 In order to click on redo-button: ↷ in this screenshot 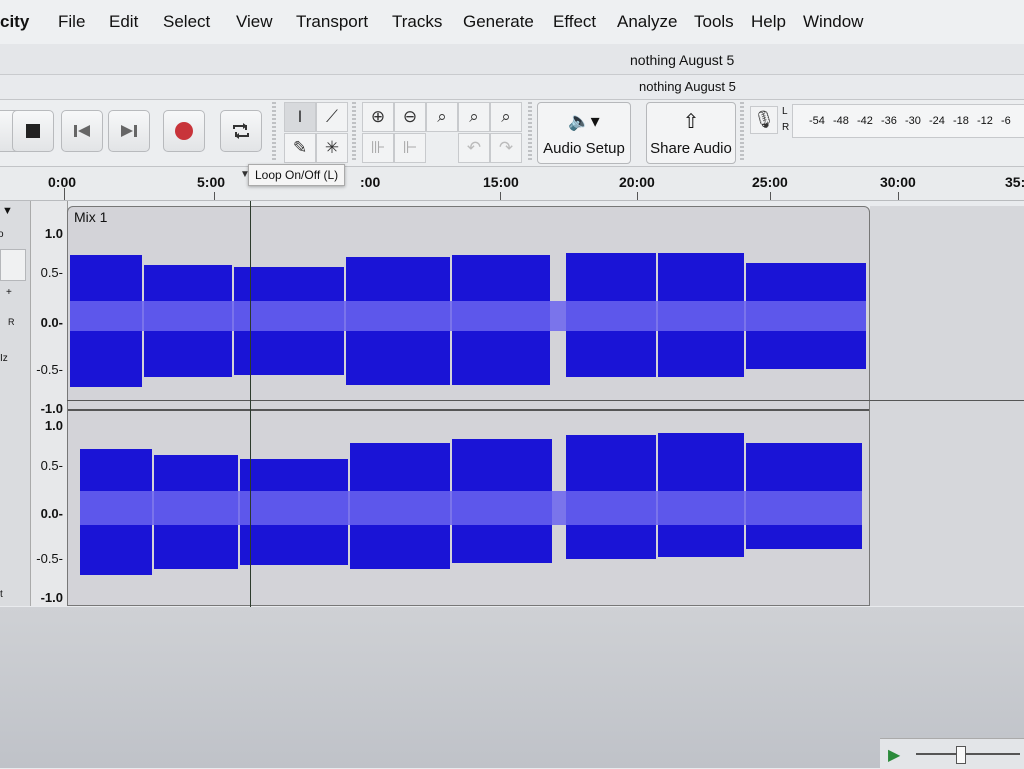, I will do `click(506, 148)`.